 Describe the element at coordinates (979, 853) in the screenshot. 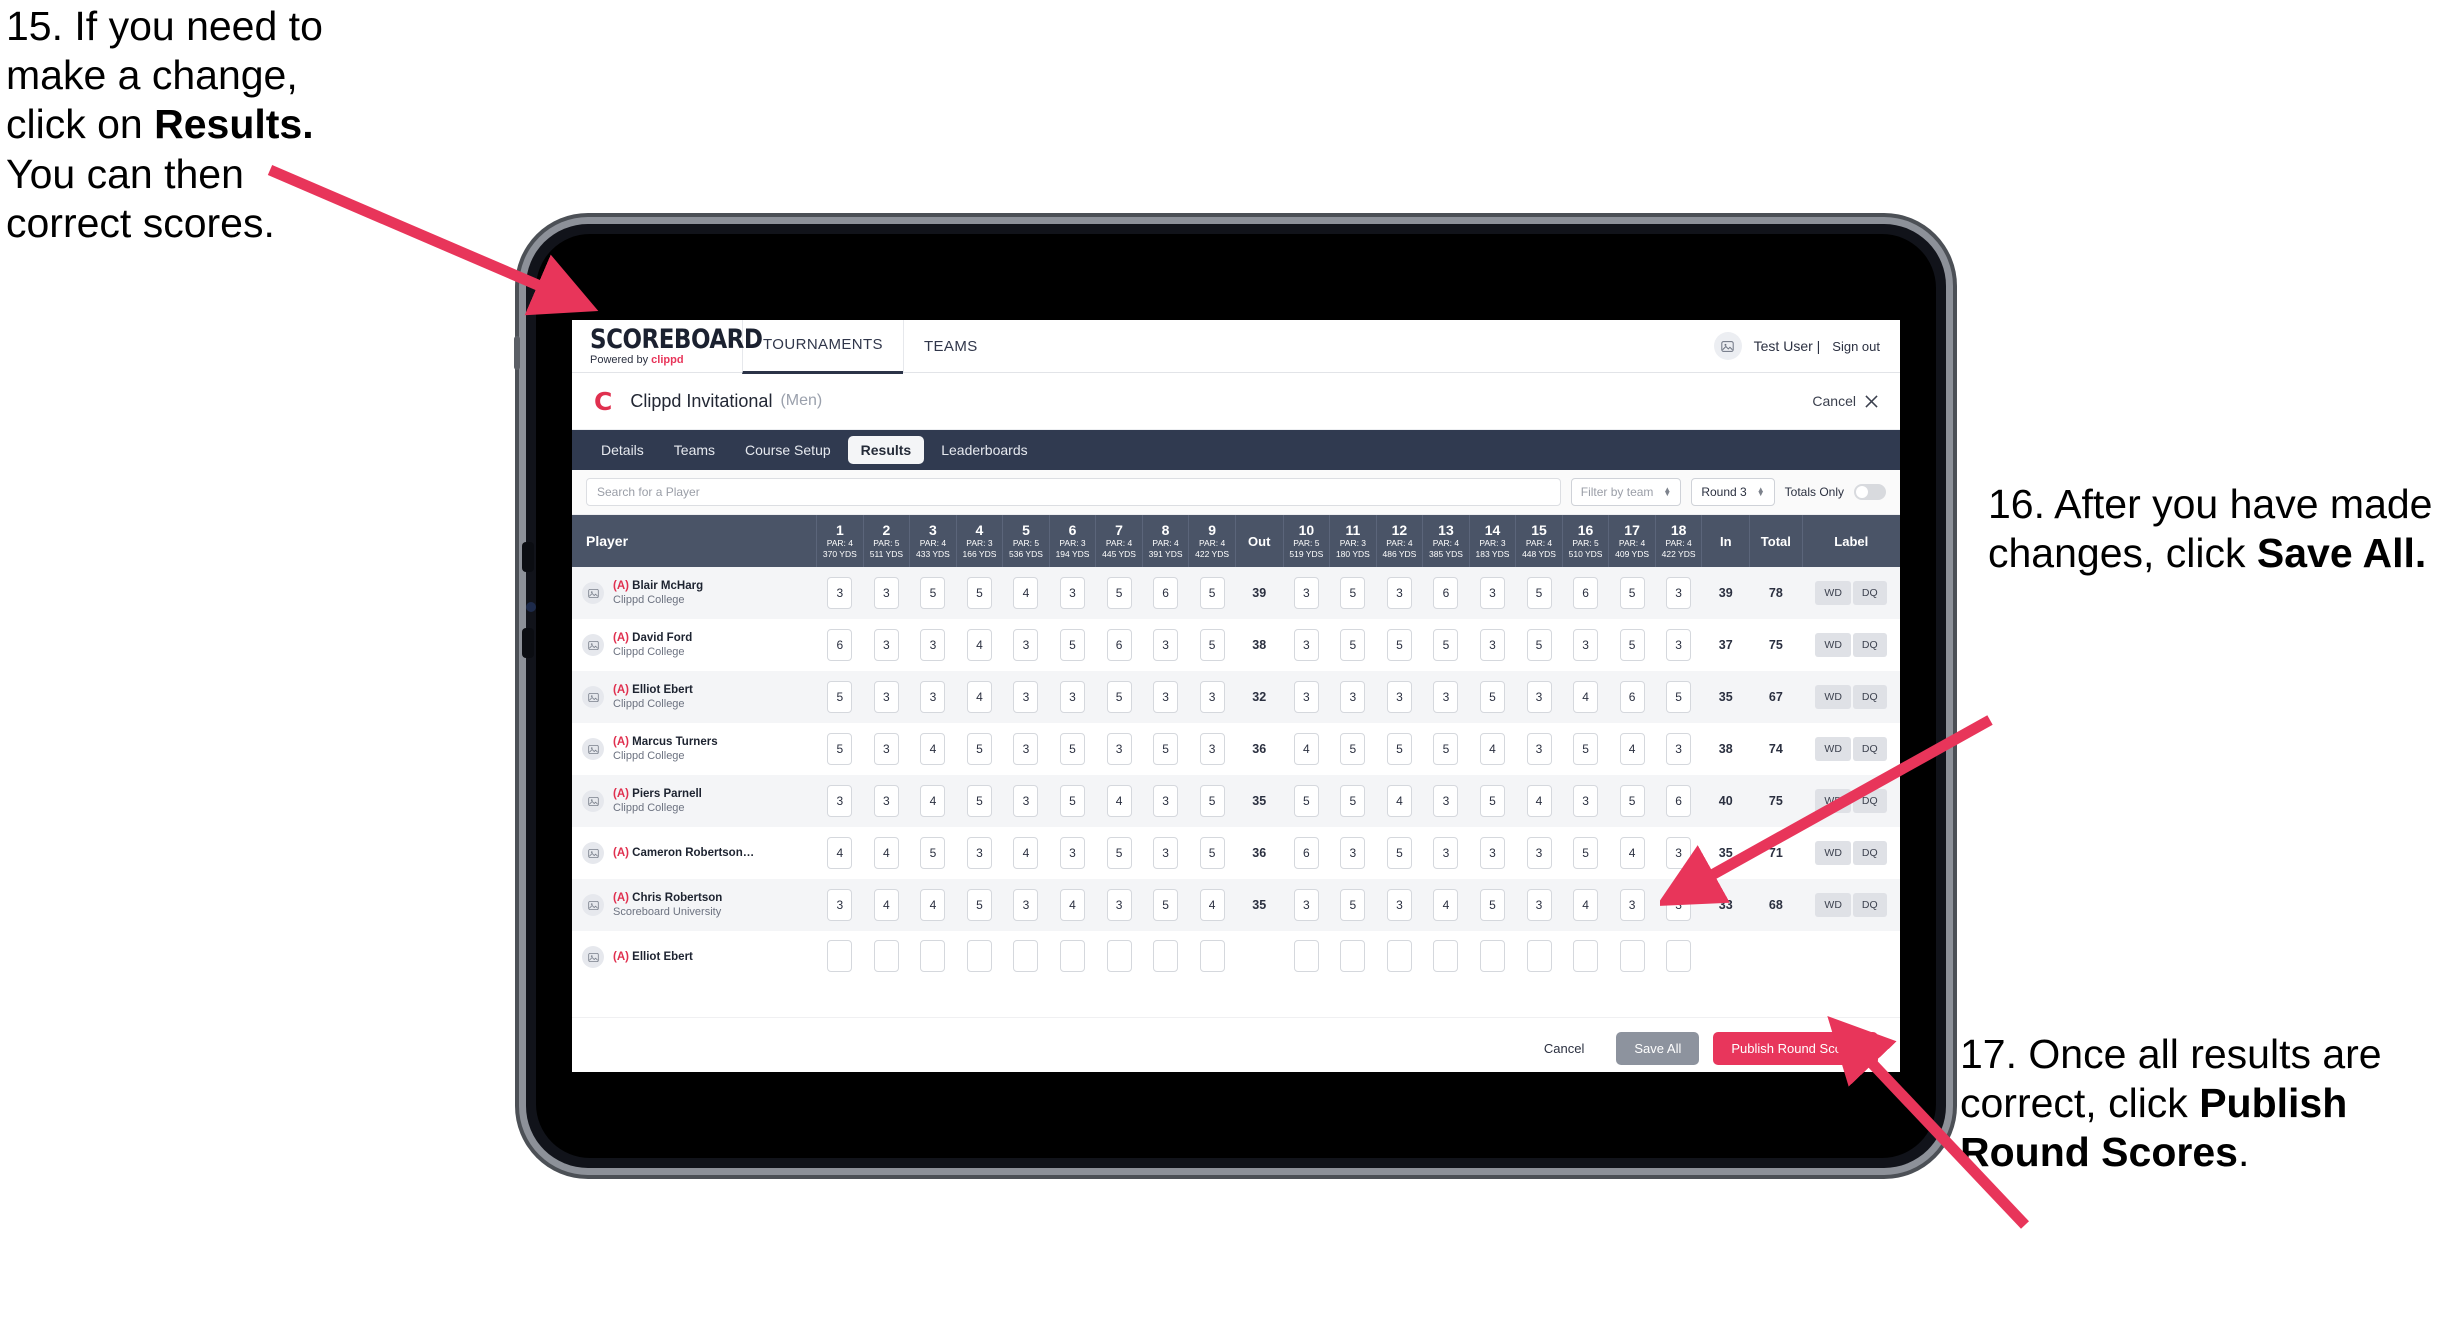

I see `score-cell-hole-4: 3` at that location.